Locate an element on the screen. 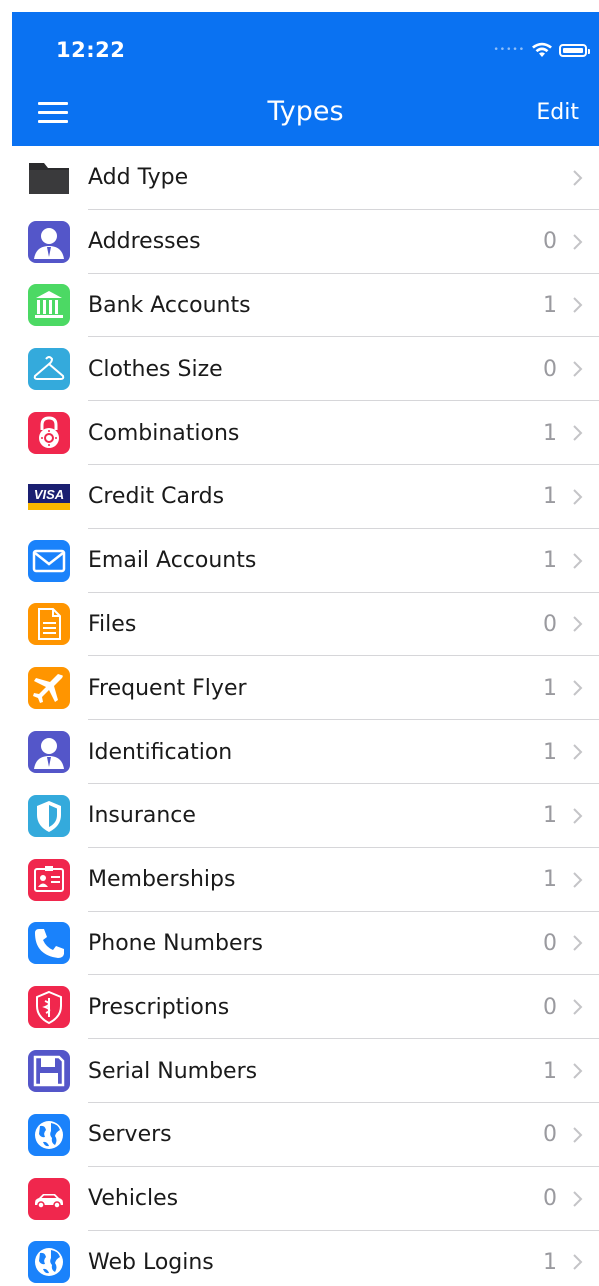 Image resolution: width=599 pixels, height=1286 pixels. floppy-disk-icon is located at coordinates (49, 1071).